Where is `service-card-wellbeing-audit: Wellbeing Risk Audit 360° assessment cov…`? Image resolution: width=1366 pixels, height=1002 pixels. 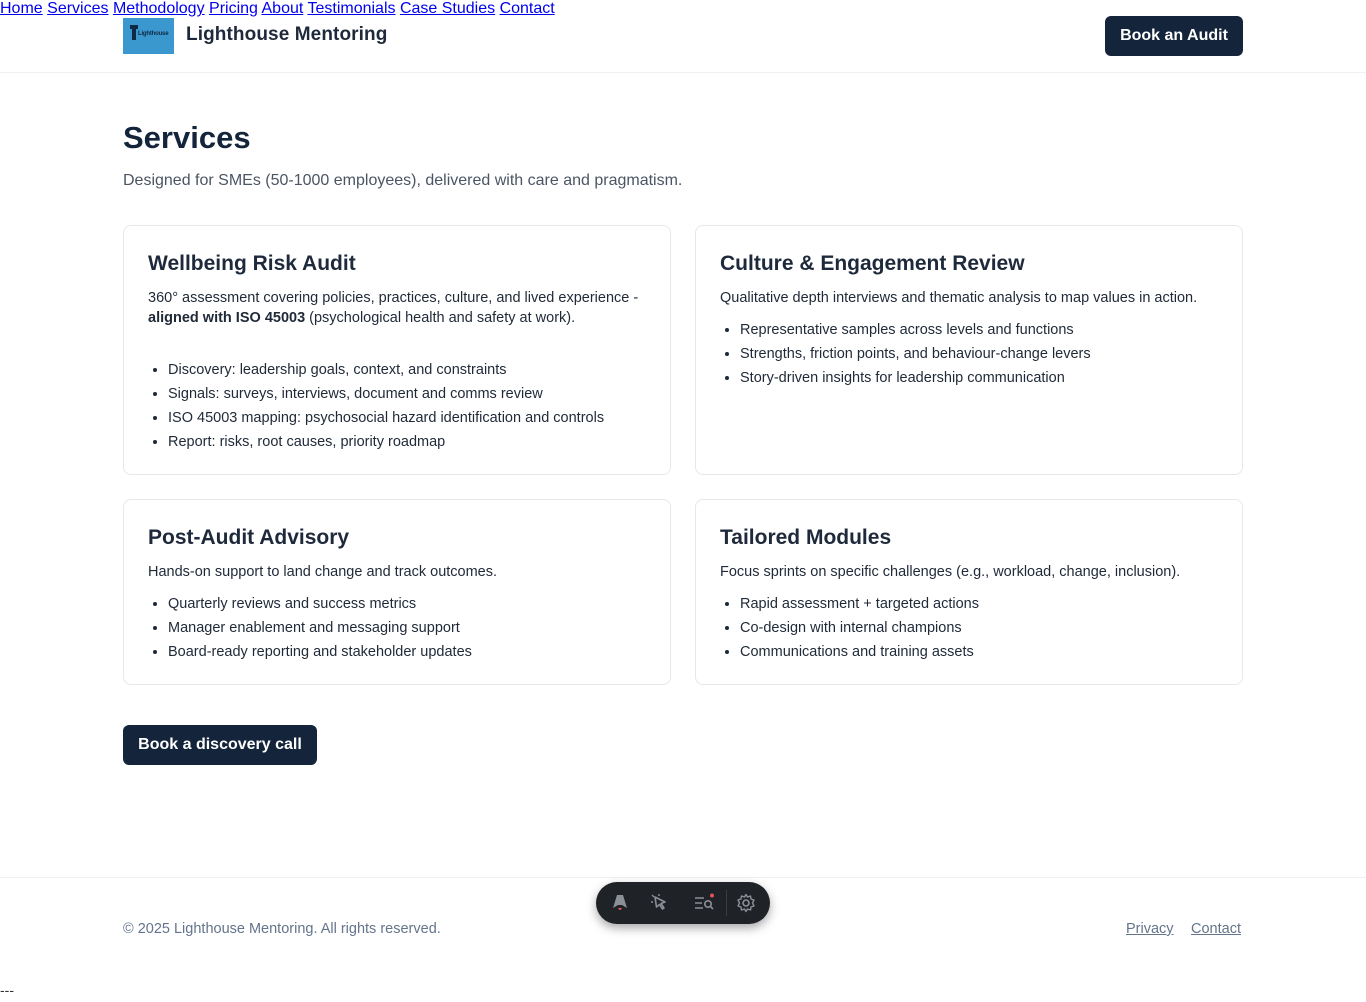
service-card-wellbeing-audit: Wellbeing Risk Audit 360° assessment cov… is located at coordinates (397, 350).